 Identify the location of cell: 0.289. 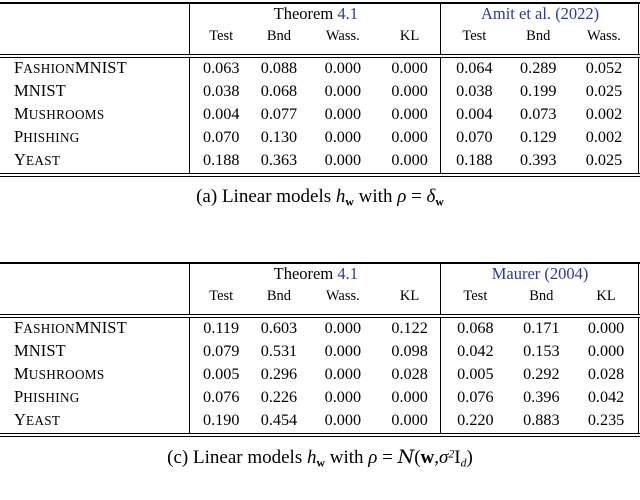
(538, 68).